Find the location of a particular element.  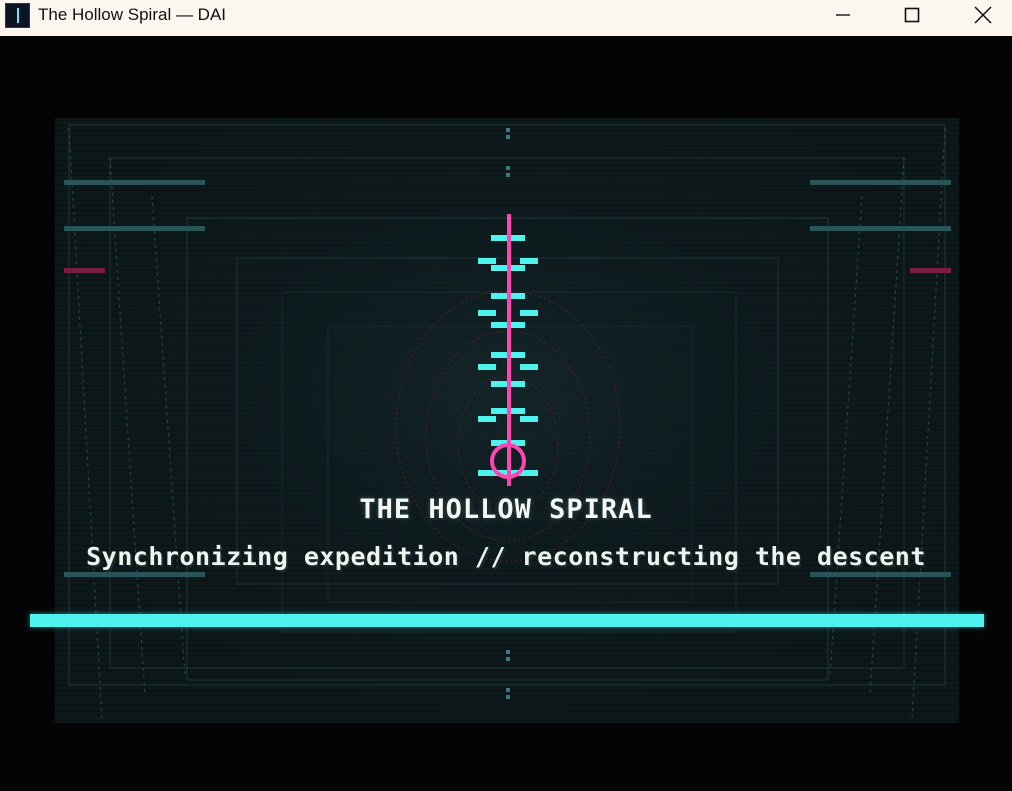

app-icon is located at coordinates (17, 15).